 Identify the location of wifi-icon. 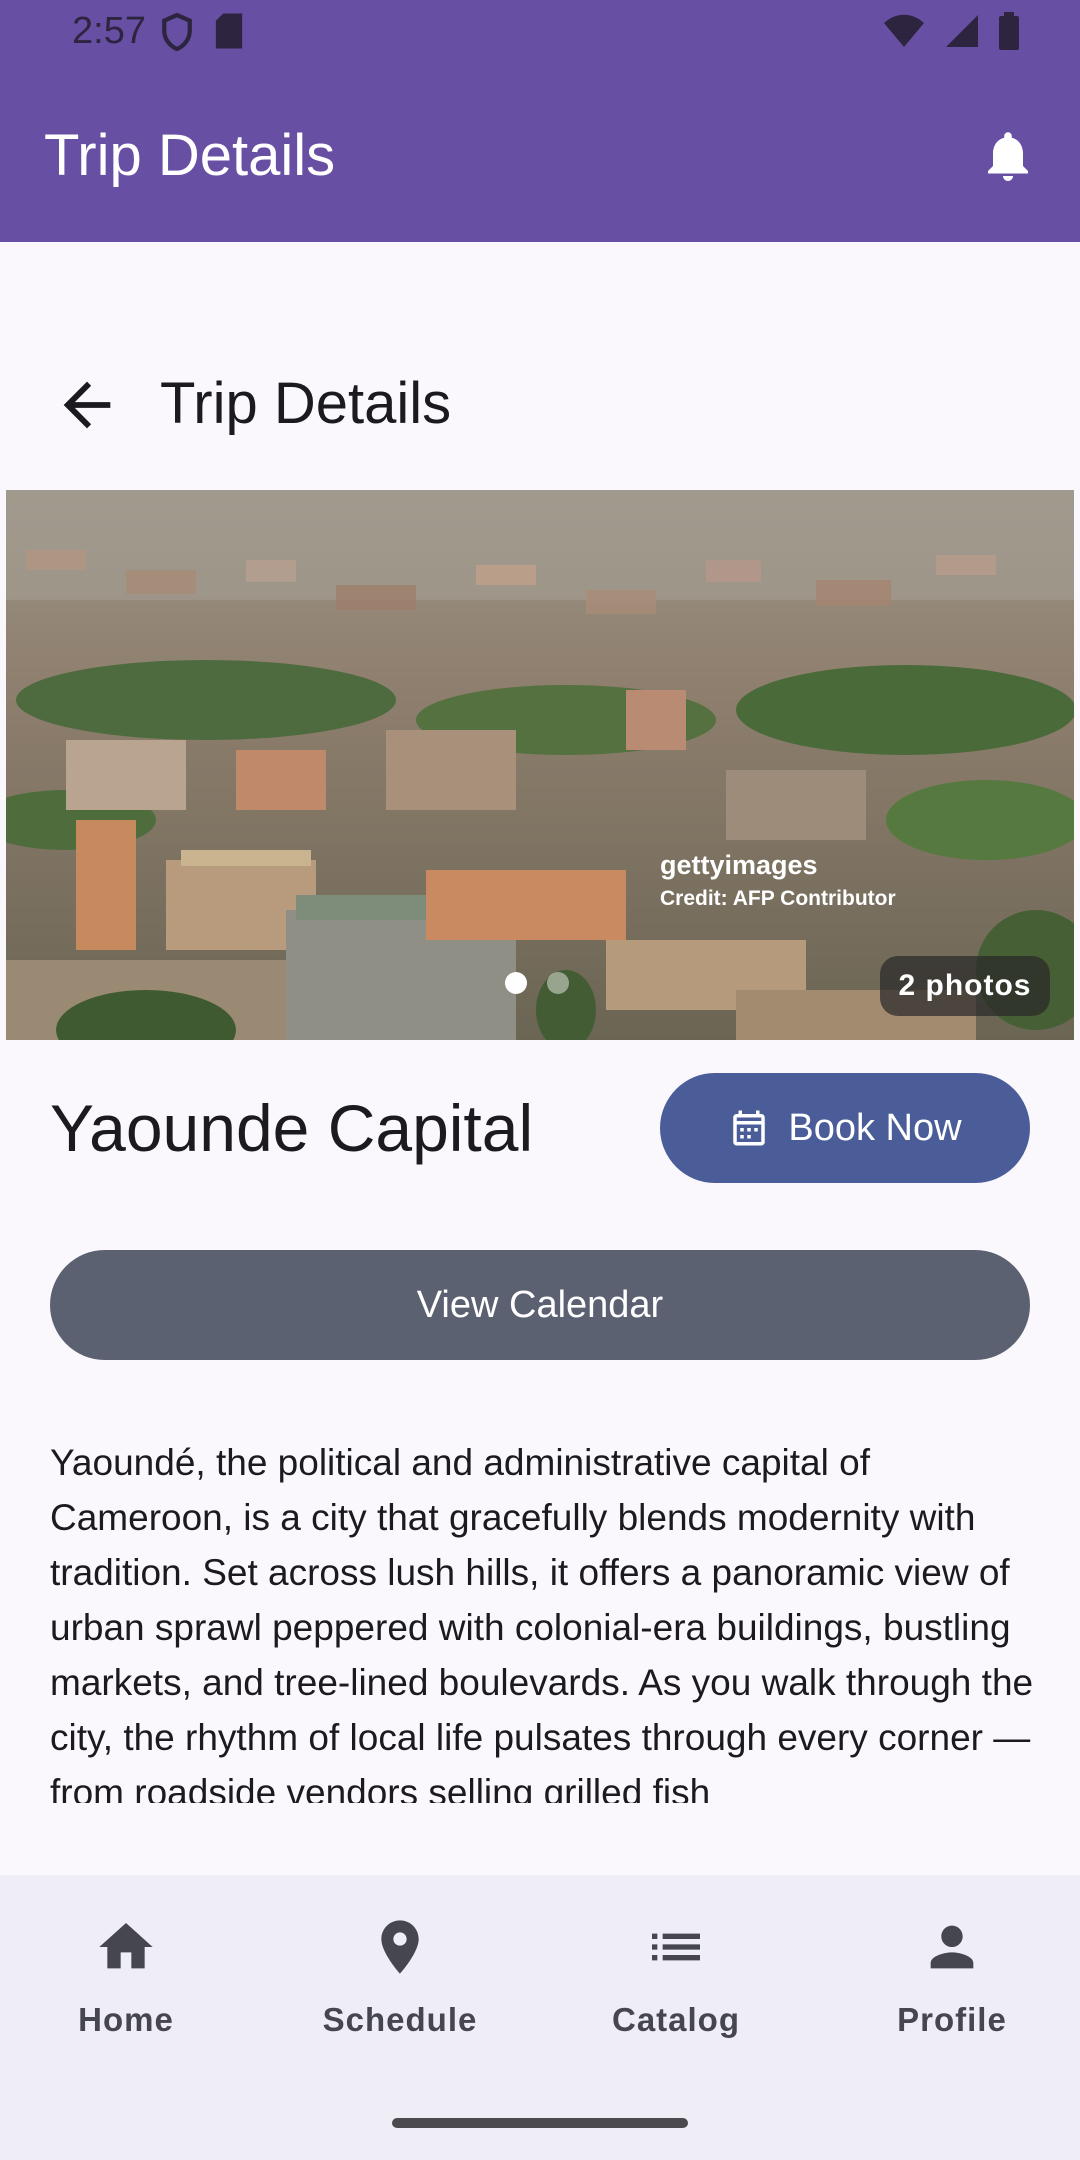
(904, 30).